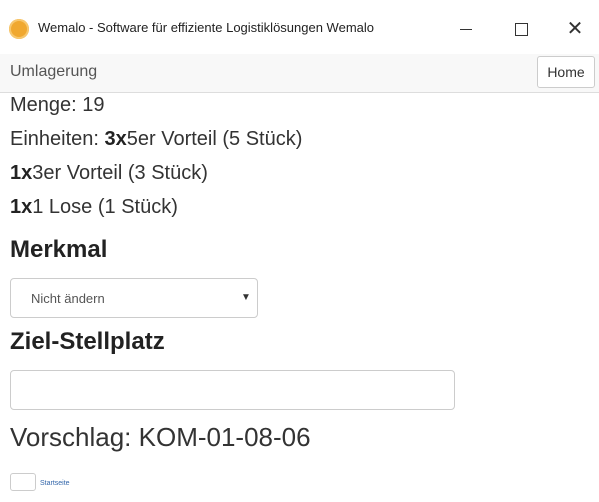  I want to click on merkmal-select: Nicht ändern ▼, so click(134, 298).